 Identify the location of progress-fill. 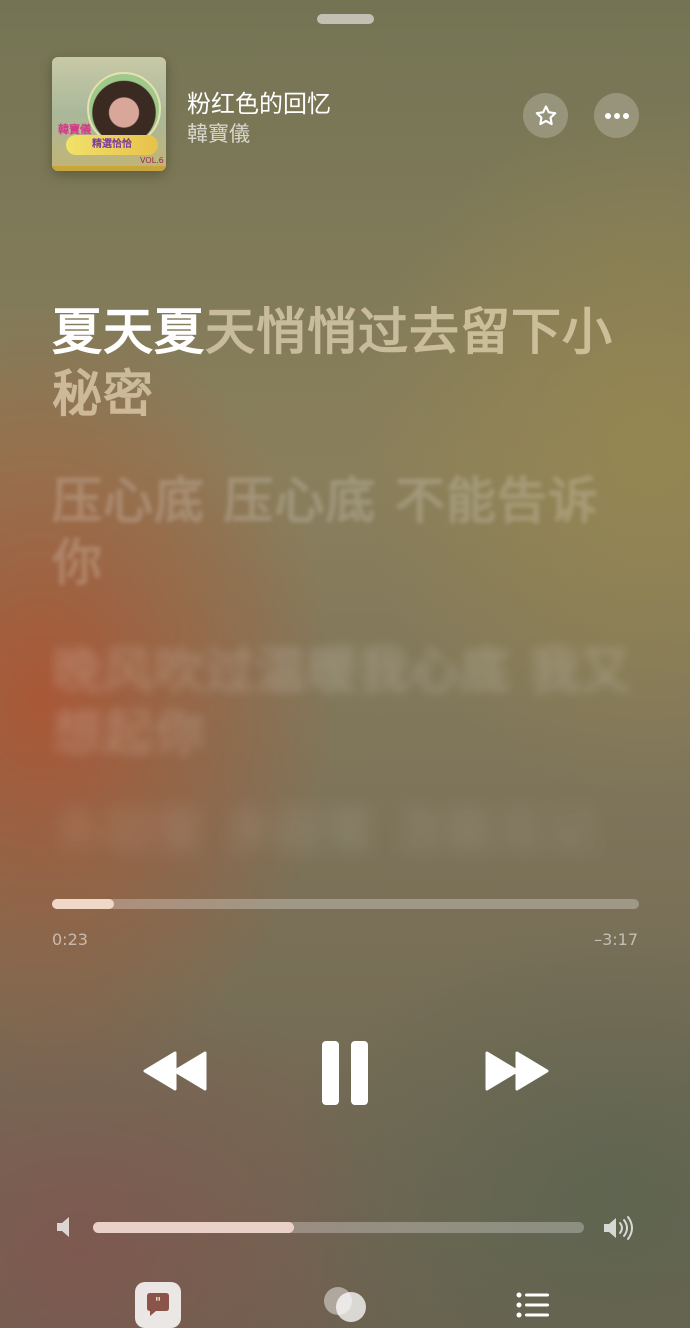
(83, 904).